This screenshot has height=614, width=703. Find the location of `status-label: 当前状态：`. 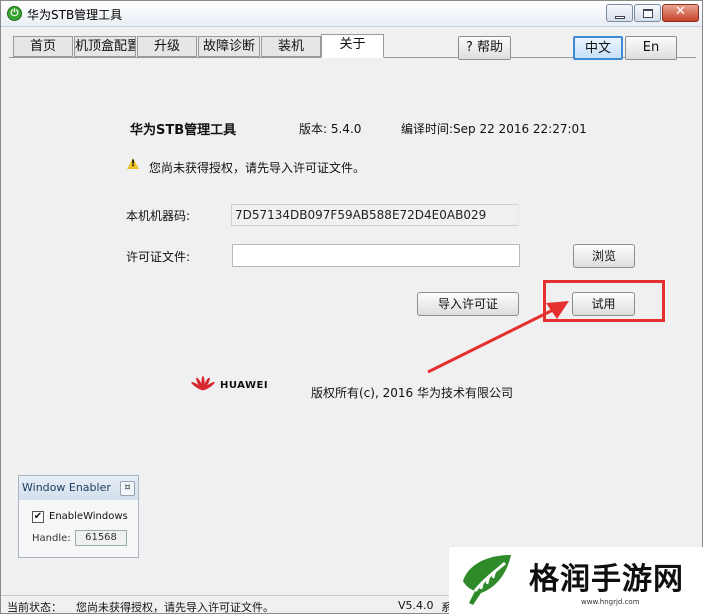

status-label: 当前状态： is located at coordinates (34, 607).